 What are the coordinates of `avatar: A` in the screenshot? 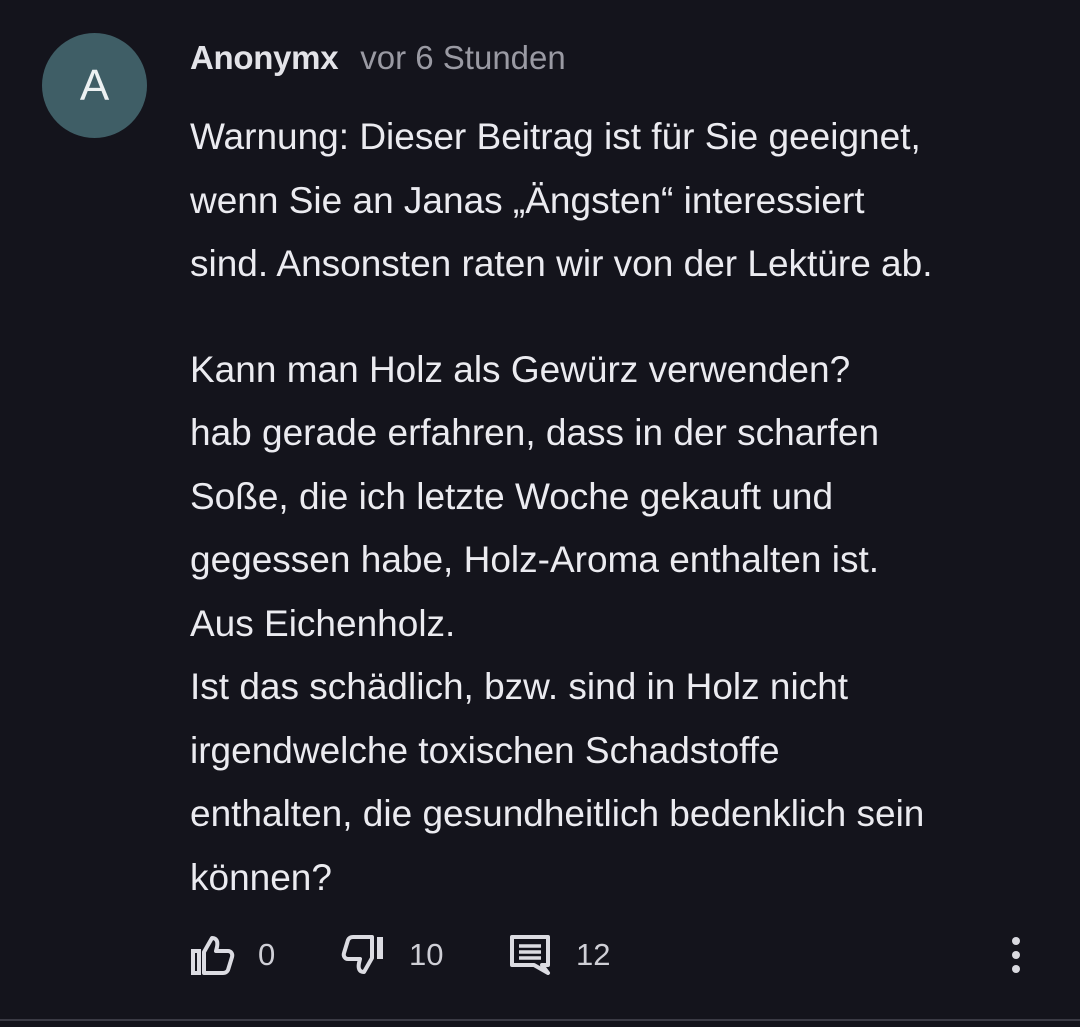 It's located at (94, 85).